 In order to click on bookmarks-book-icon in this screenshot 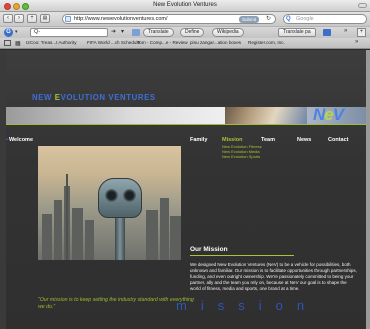, I will do `click(7, 43)`.